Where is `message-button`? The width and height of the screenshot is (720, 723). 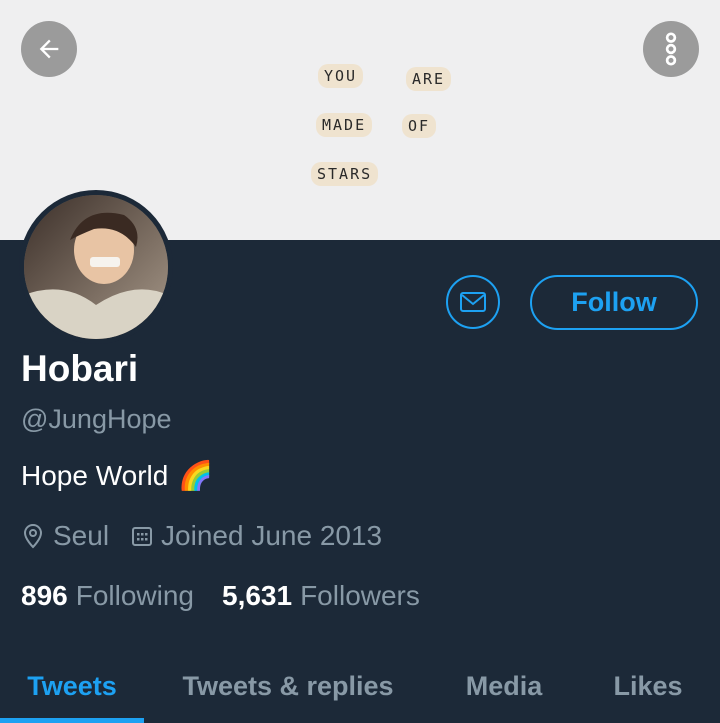 message-button is located at coordinates (473, 302).